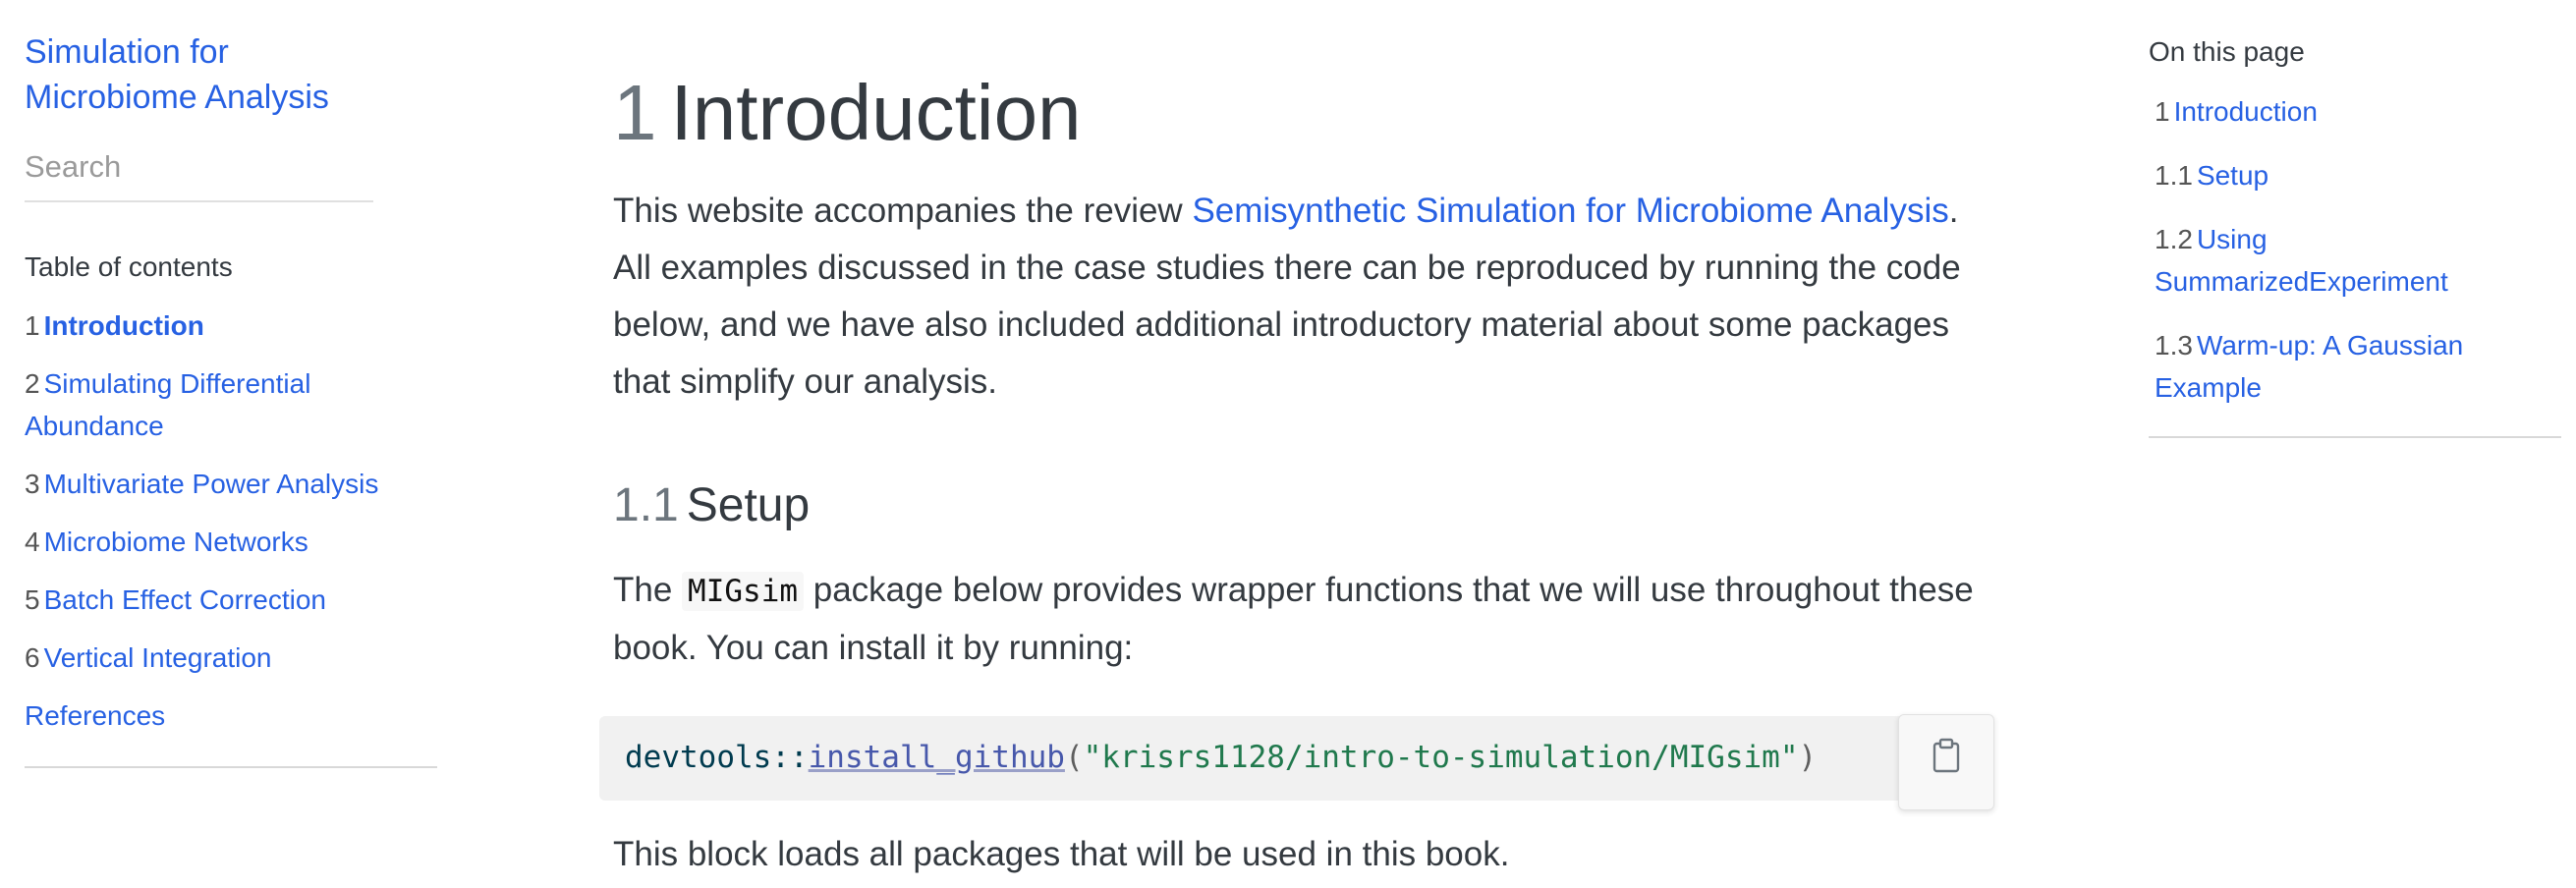  I want to click on code-paren-open: (, so click(1074, 757).